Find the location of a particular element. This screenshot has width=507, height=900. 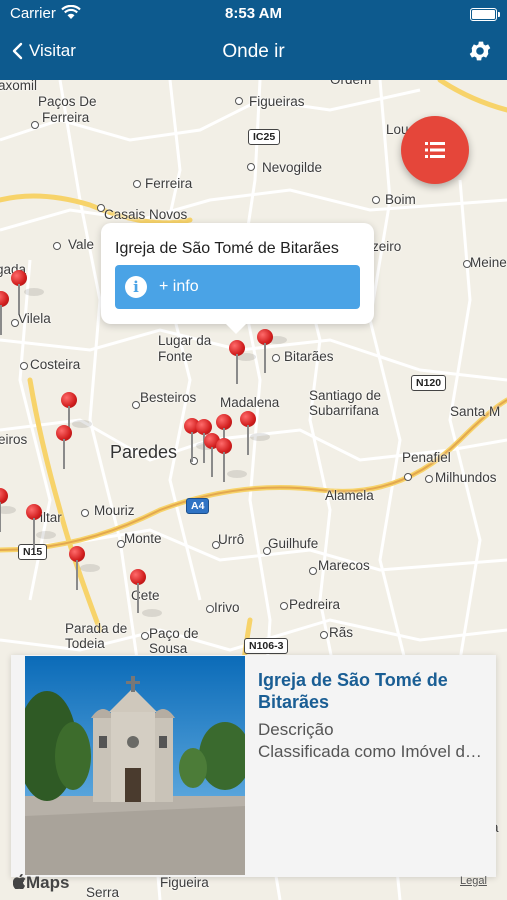

legal-link: Legal is located at coordinates (473, 881).